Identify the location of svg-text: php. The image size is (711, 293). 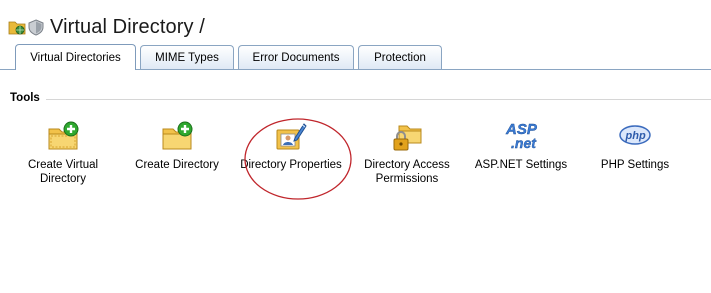
(635, 136).